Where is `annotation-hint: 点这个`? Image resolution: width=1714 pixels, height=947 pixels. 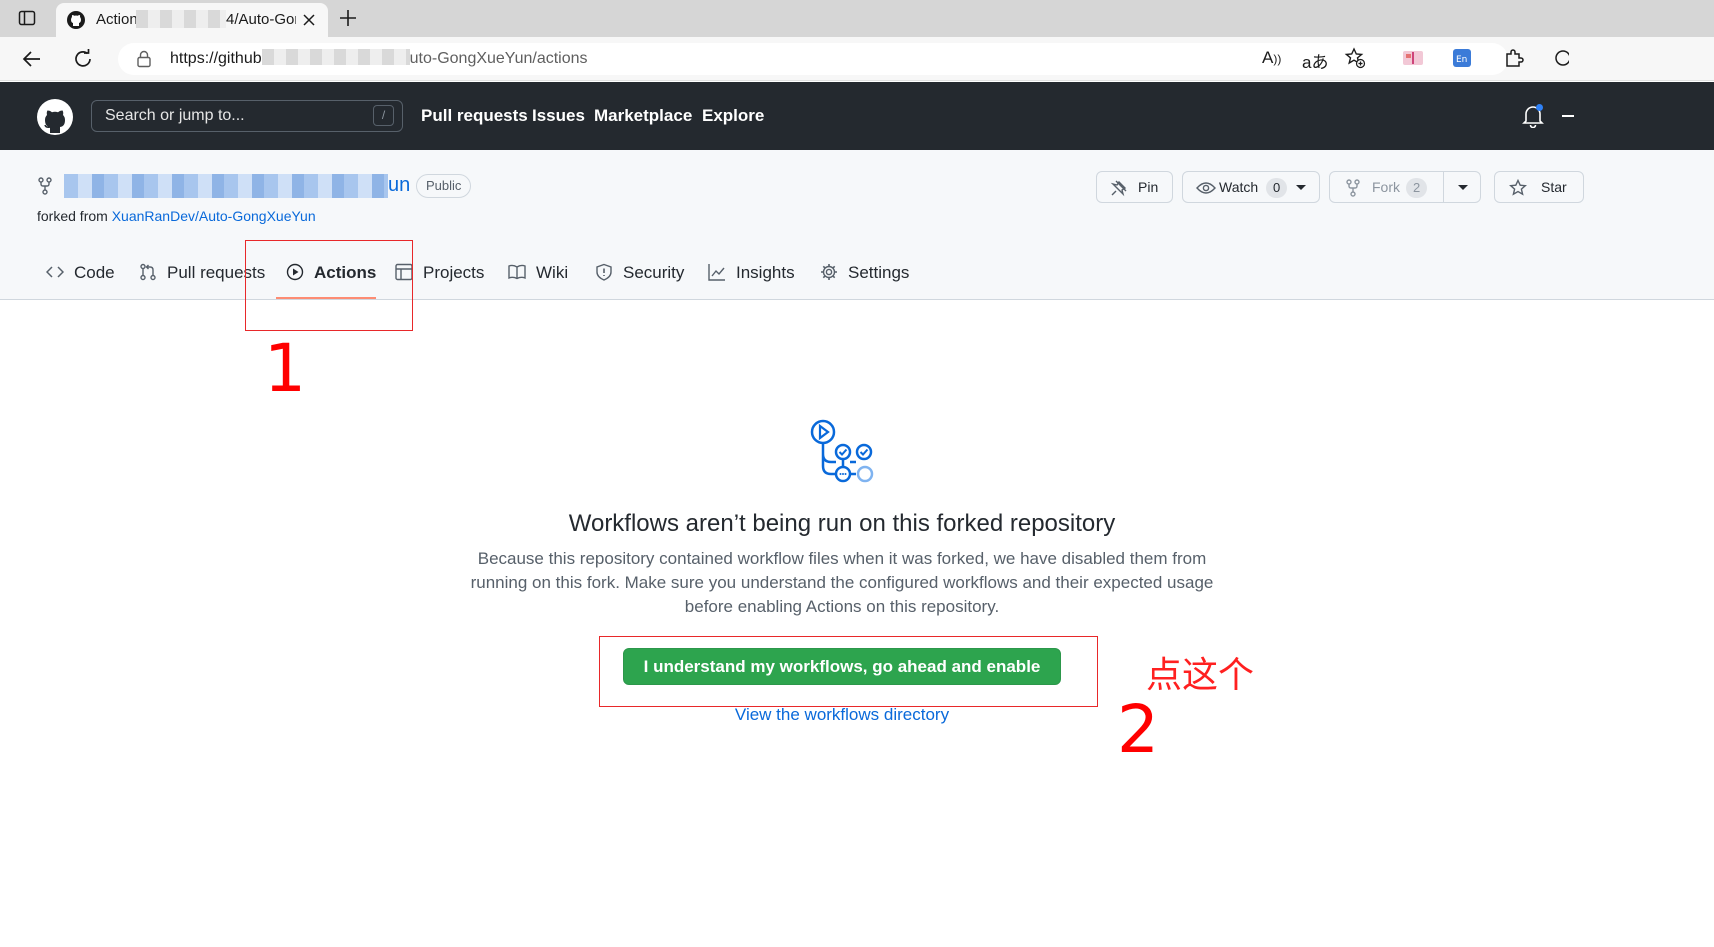
annotation-hint: 点这个 is located at coordinates (1200, 675).